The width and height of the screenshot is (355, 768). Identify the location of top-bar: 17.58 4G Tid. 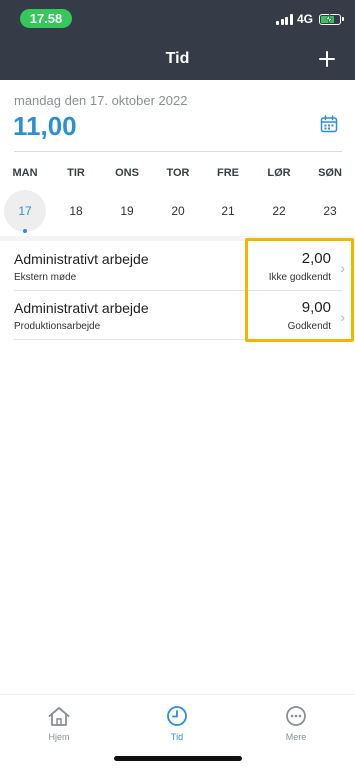
(177, 40).